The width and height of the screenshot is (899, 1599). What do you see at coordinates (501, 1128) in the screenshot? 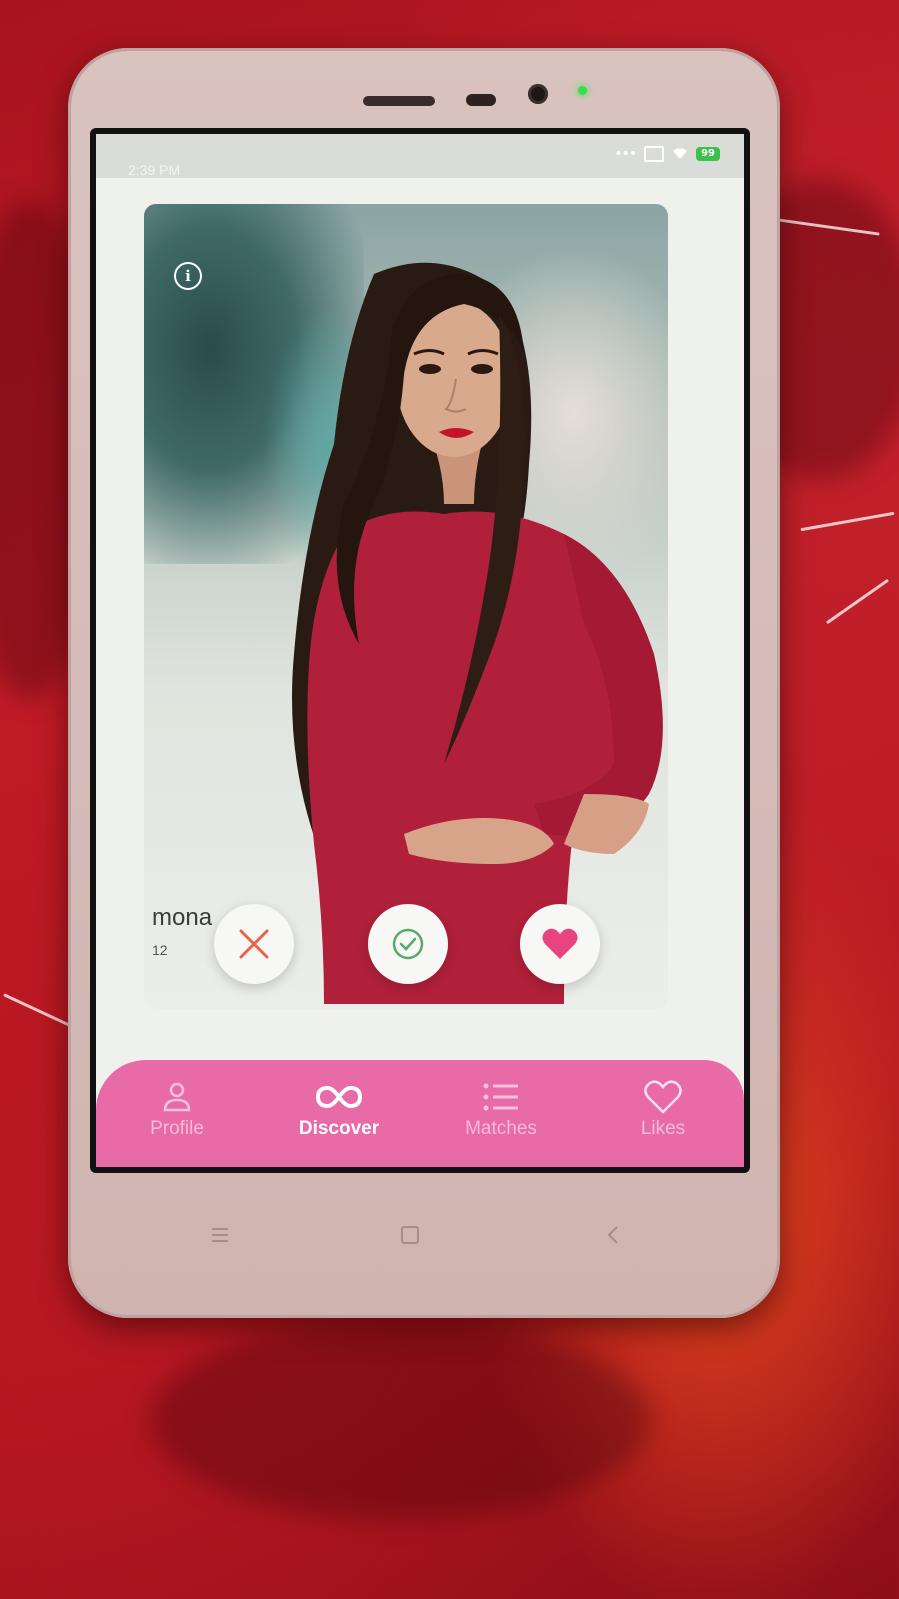
I see `nav-label: Matches` at bounding box center [501, 1128].